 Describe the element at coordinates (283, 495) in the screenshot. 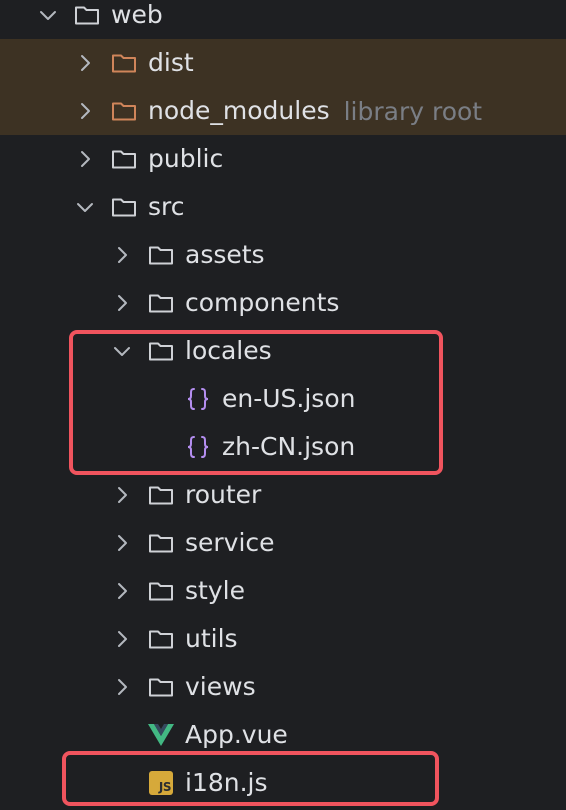

I see `tree-item-router: router` at that location.